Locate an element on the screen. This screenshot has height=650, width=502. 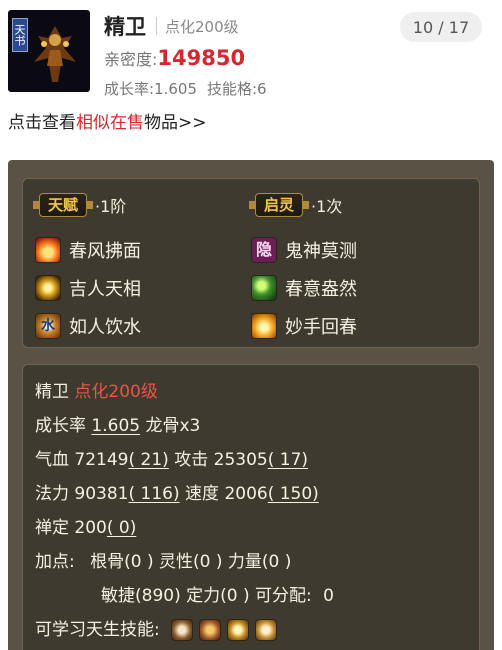
talent-skill-label: 妙手回春 is located at coordinates (321, 327).